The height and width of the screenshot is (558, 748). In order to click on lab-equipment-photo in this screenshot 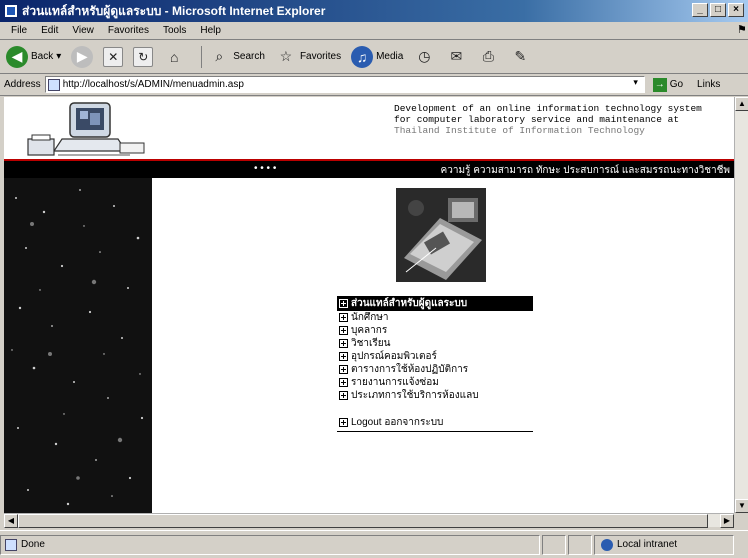, I will do `click(441, 235)`.